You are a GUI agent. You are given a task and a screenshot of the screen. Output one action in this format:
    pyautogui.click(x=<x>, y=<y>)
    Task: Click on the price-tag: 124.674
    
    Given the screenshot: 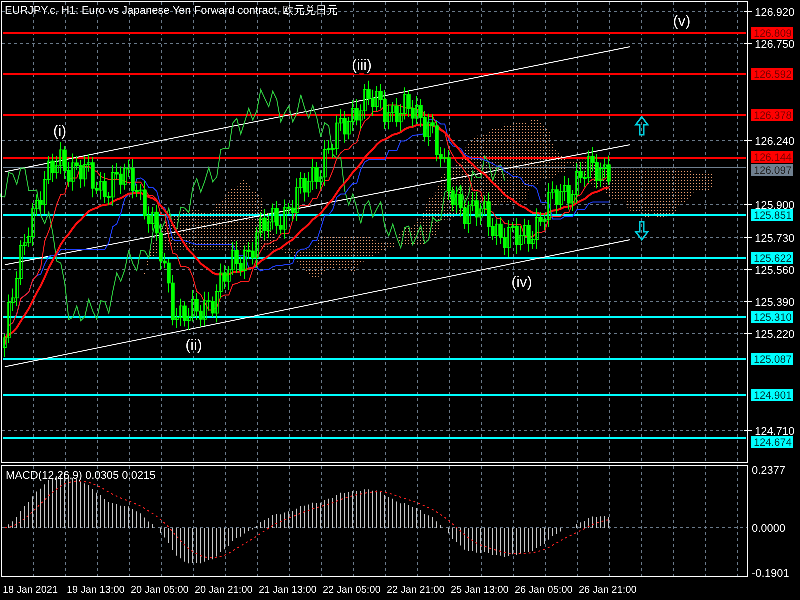 What is the action you would take?
    pyautogui.click(x=772, y=442)
    